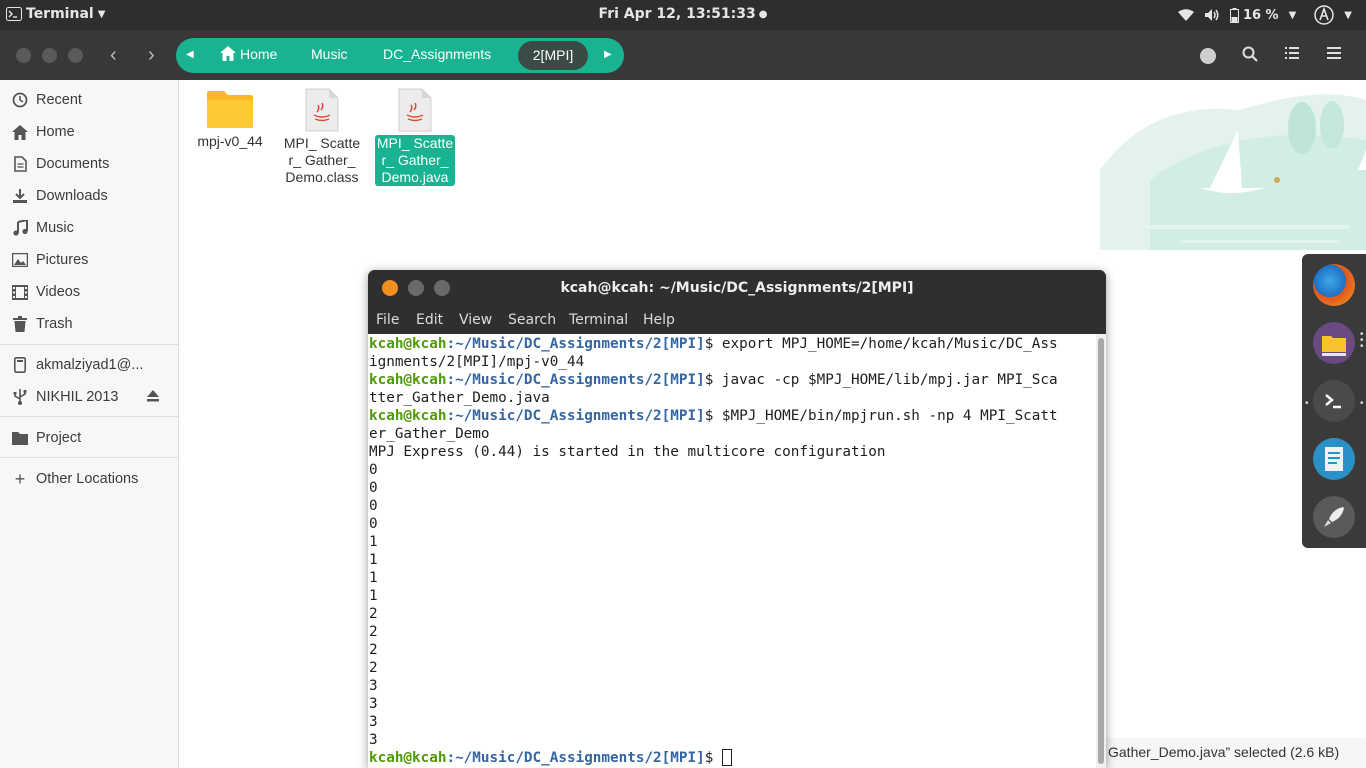 The height and width of the screenshot is (768, 1366). I want to click on plus-icon: +, so click(20, 478).